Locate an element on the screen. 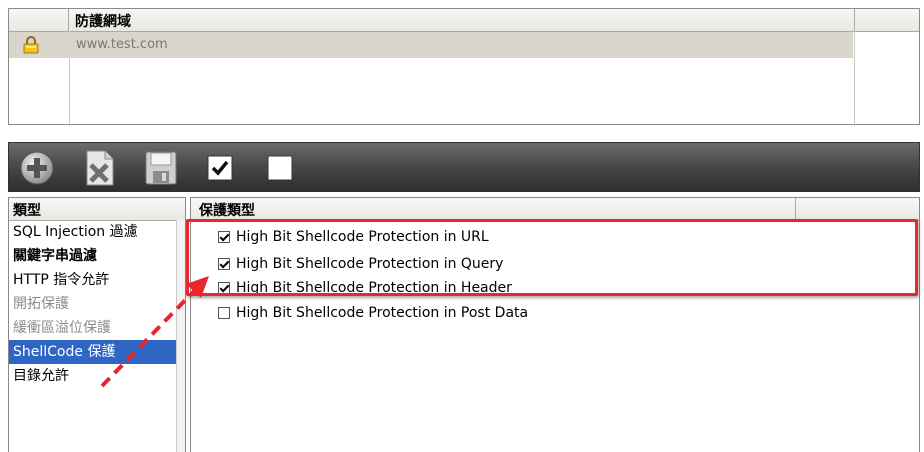 The width and height of the screenshot is (924, 452). delete-icon is located at coordinates (99, 168).